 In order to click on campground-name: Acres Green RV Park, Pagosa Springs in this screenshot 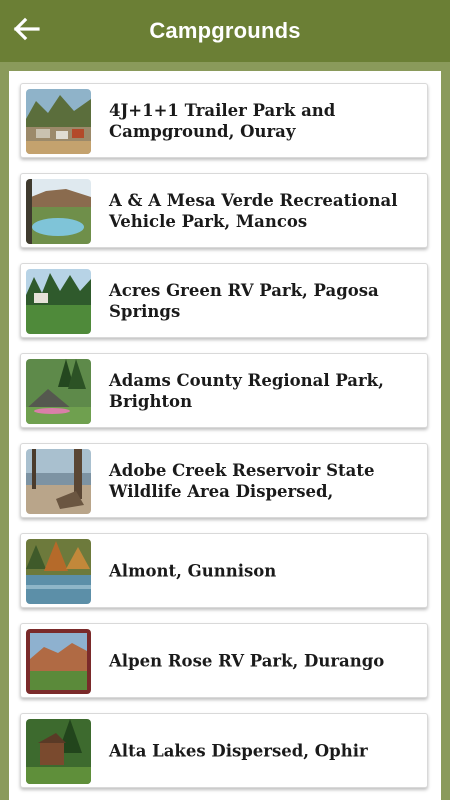, I will do `click(244, 300)`.